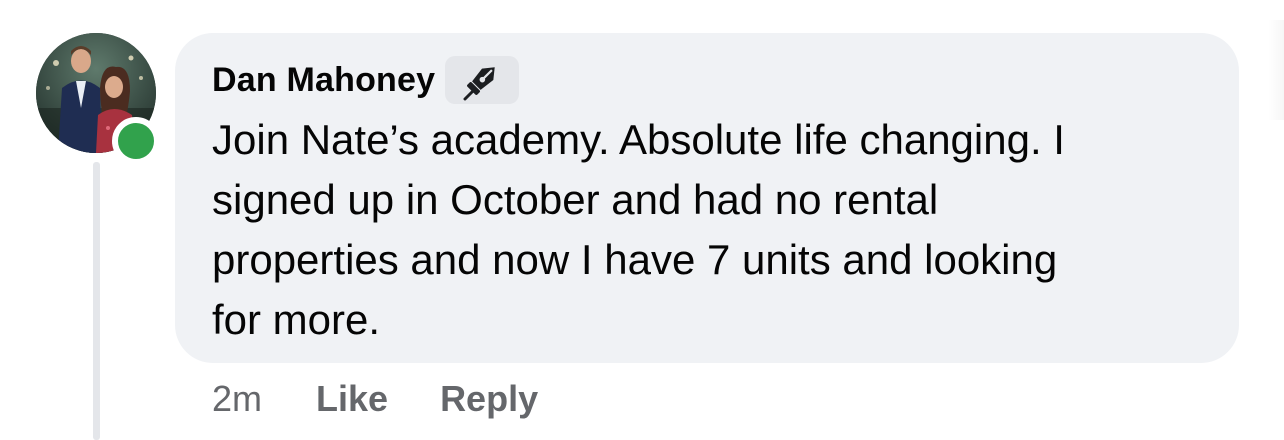 This screenshot has height=440, width=1284. Describe the element at coordinates (1276, 70) in the screenshot. I see `edge-shadow` at that location.